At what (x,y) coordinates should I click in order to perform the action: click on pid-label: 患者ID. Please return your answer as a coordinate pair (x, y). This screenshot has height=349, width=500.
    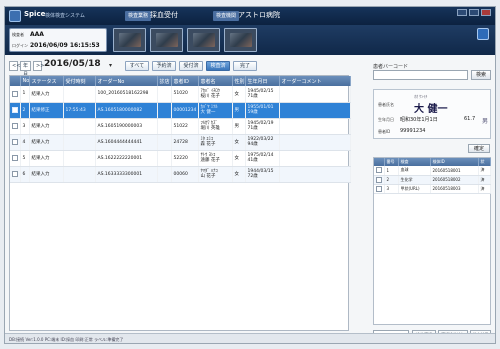
    Looking at the image, I should click on (384, 131).